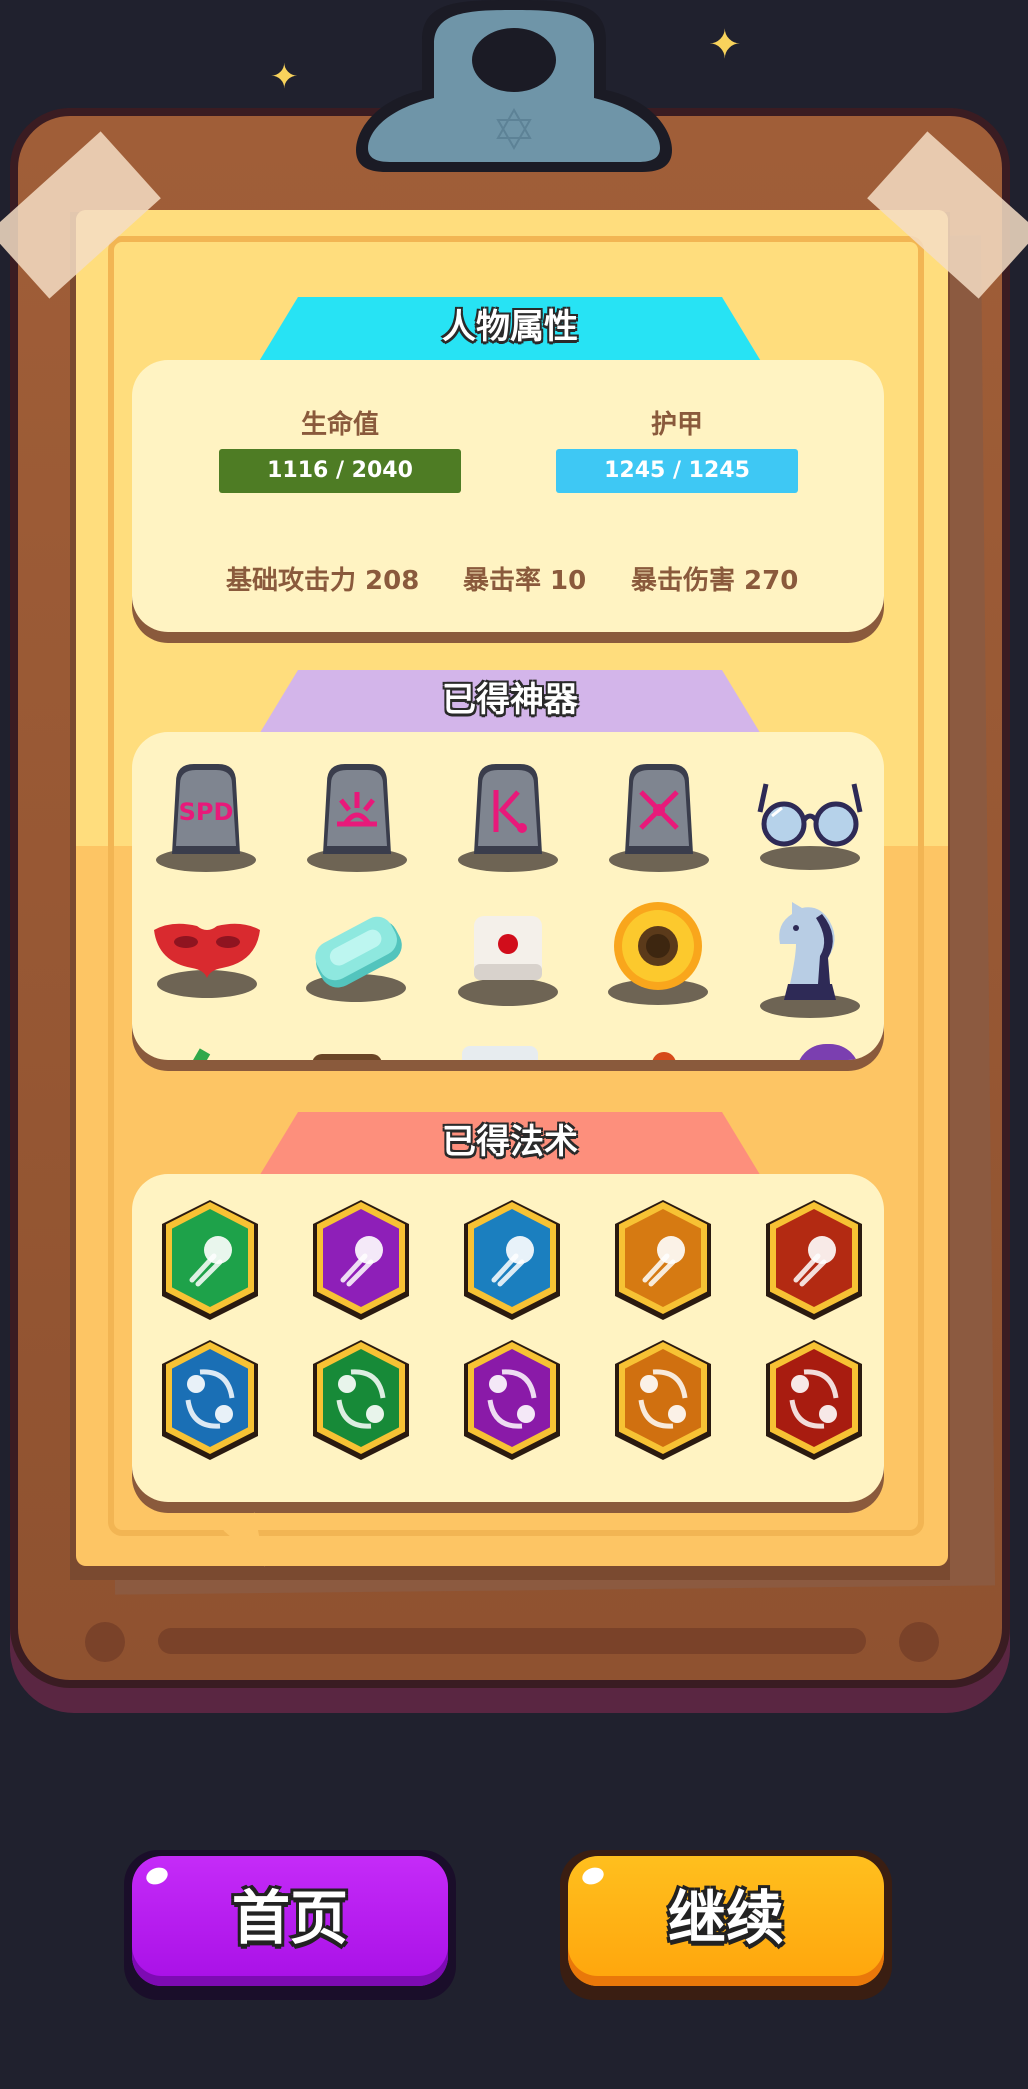 The image size is (1028, 2089). I want to click on artifacts-panel: SPD, so click(508, 896).